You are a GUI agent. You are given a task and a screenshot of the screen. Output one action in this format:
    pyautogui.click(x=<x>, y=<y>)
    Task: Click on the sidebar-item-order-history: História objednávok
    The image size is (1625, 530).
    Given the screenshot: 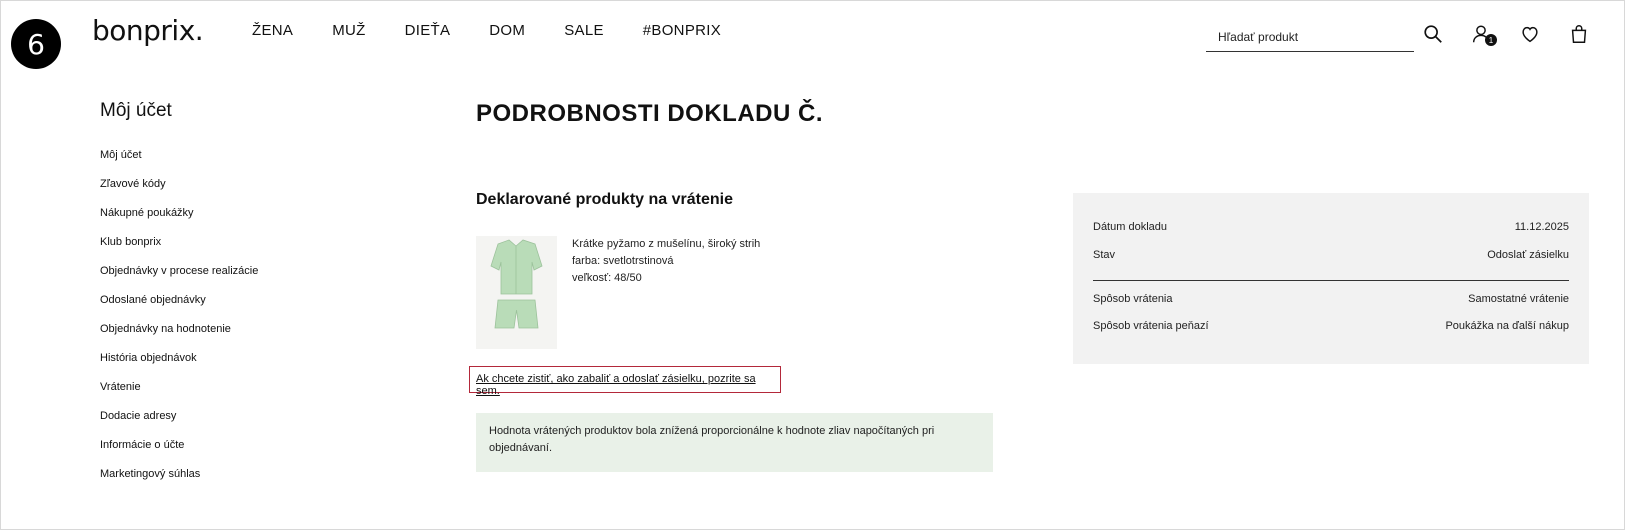 What is the action you would take?
    pyautogui.click(x=179, y=365)
    